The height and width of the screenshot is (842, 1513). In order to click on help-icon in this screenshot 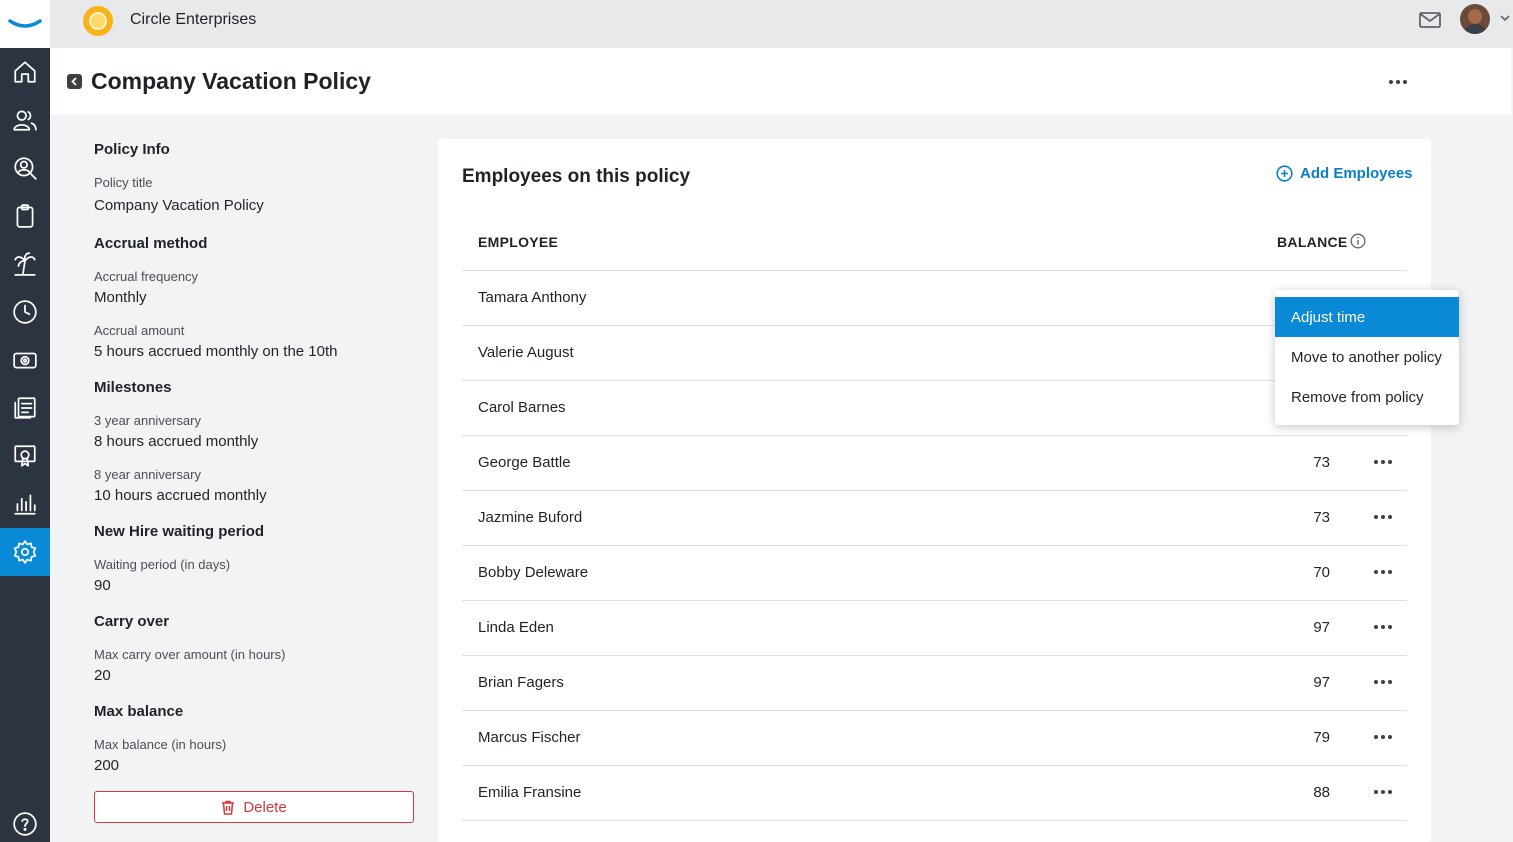, I will do `click(25, 824)`.